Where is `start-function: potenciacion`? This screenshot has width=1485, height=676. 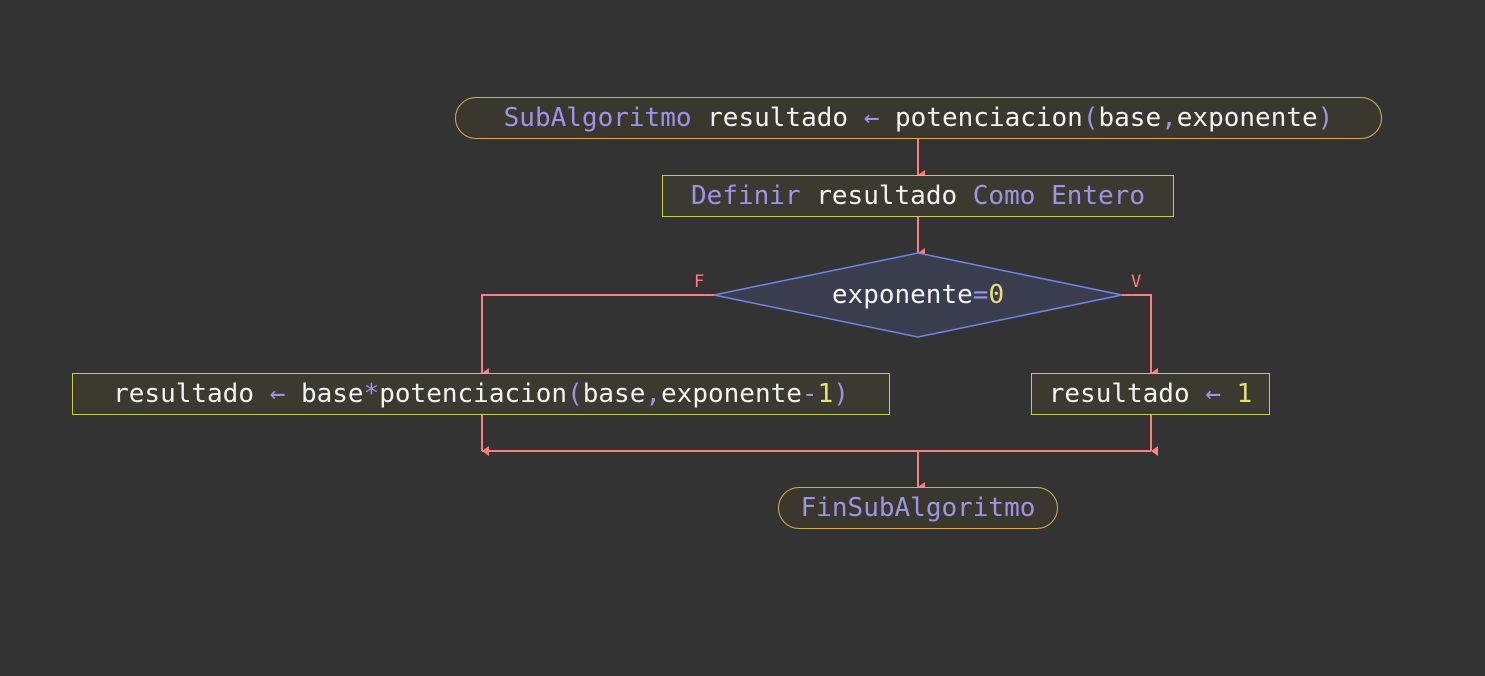
start-function: potenciacion is located at coordinates (981, 118).